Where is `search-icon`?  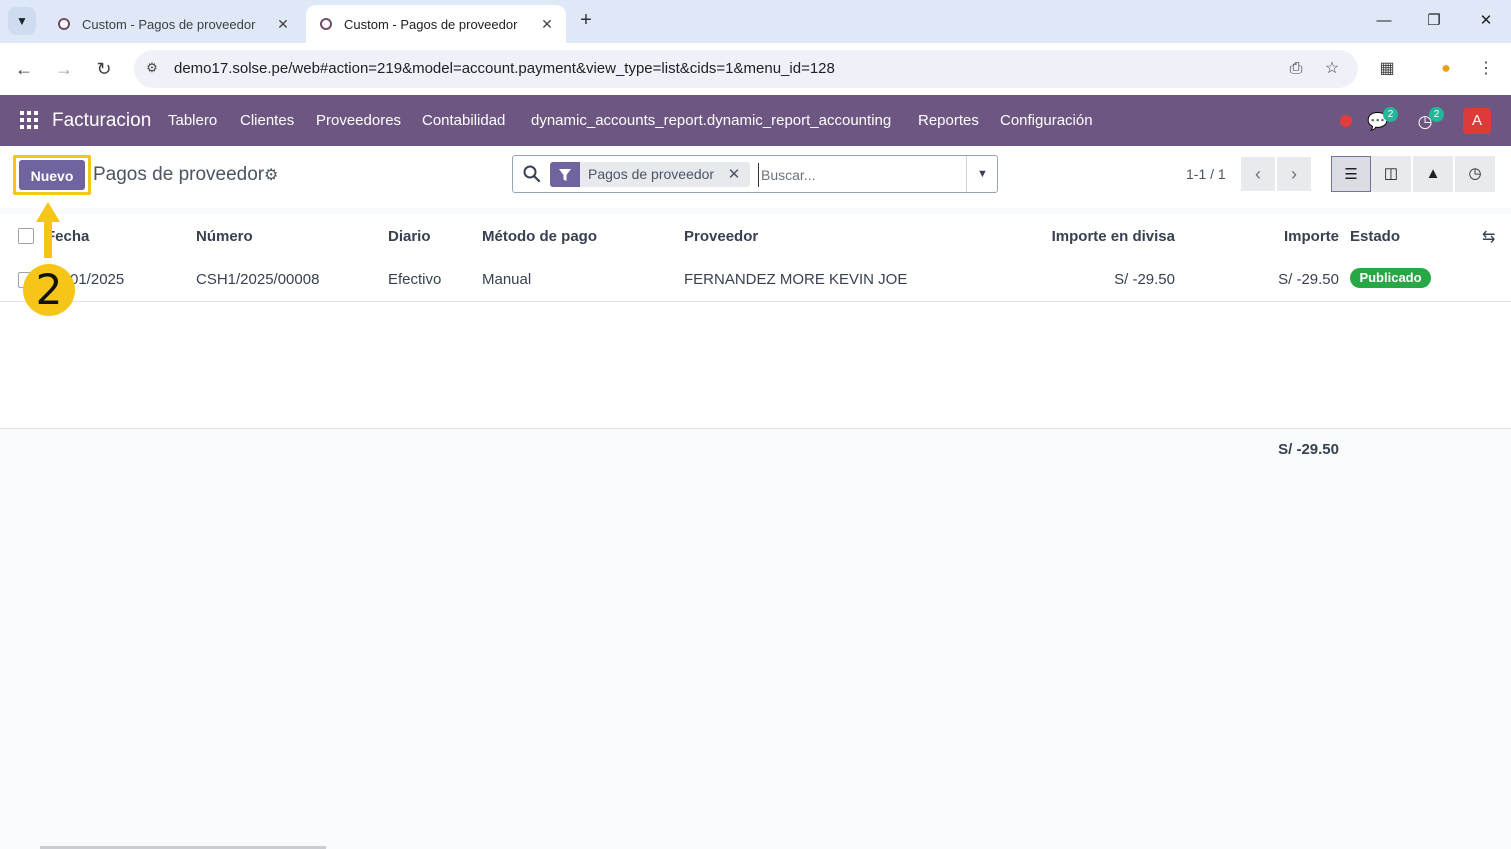
search-icon is located at coordinates (532, 174).